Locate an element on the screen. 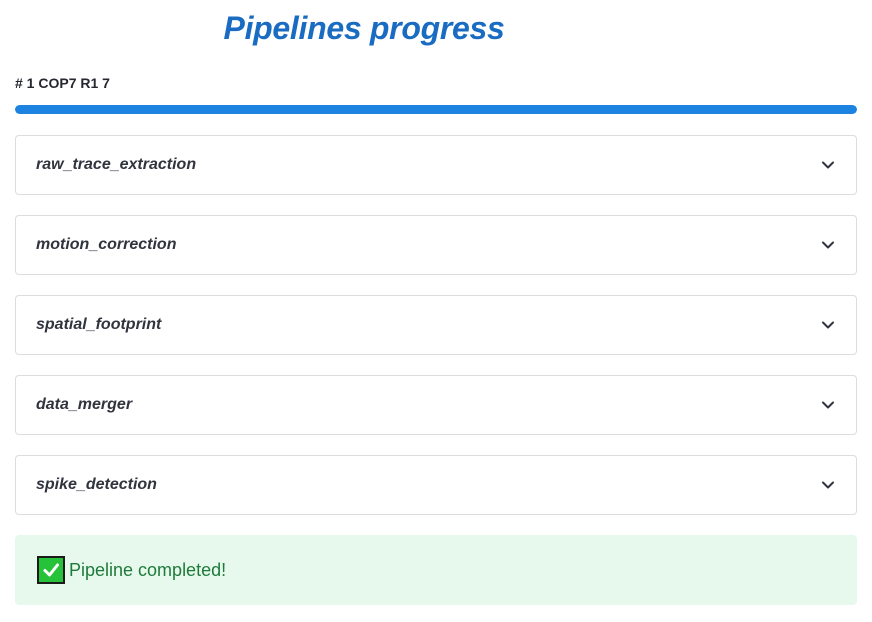 This screenshot has height=622, width=872. expander-label: raw_trace_extraction is located at coordinates (116, 164).